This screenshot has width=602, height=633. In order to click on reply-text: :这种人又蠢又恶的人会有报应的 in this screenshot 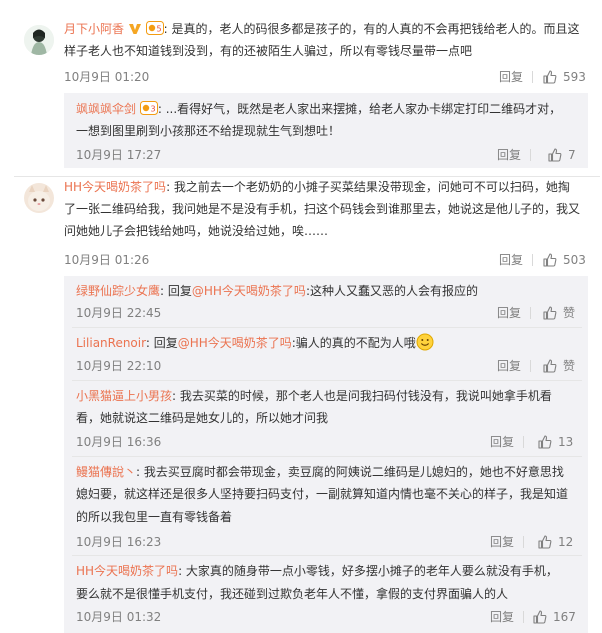, I will do `click(391, 291)`.